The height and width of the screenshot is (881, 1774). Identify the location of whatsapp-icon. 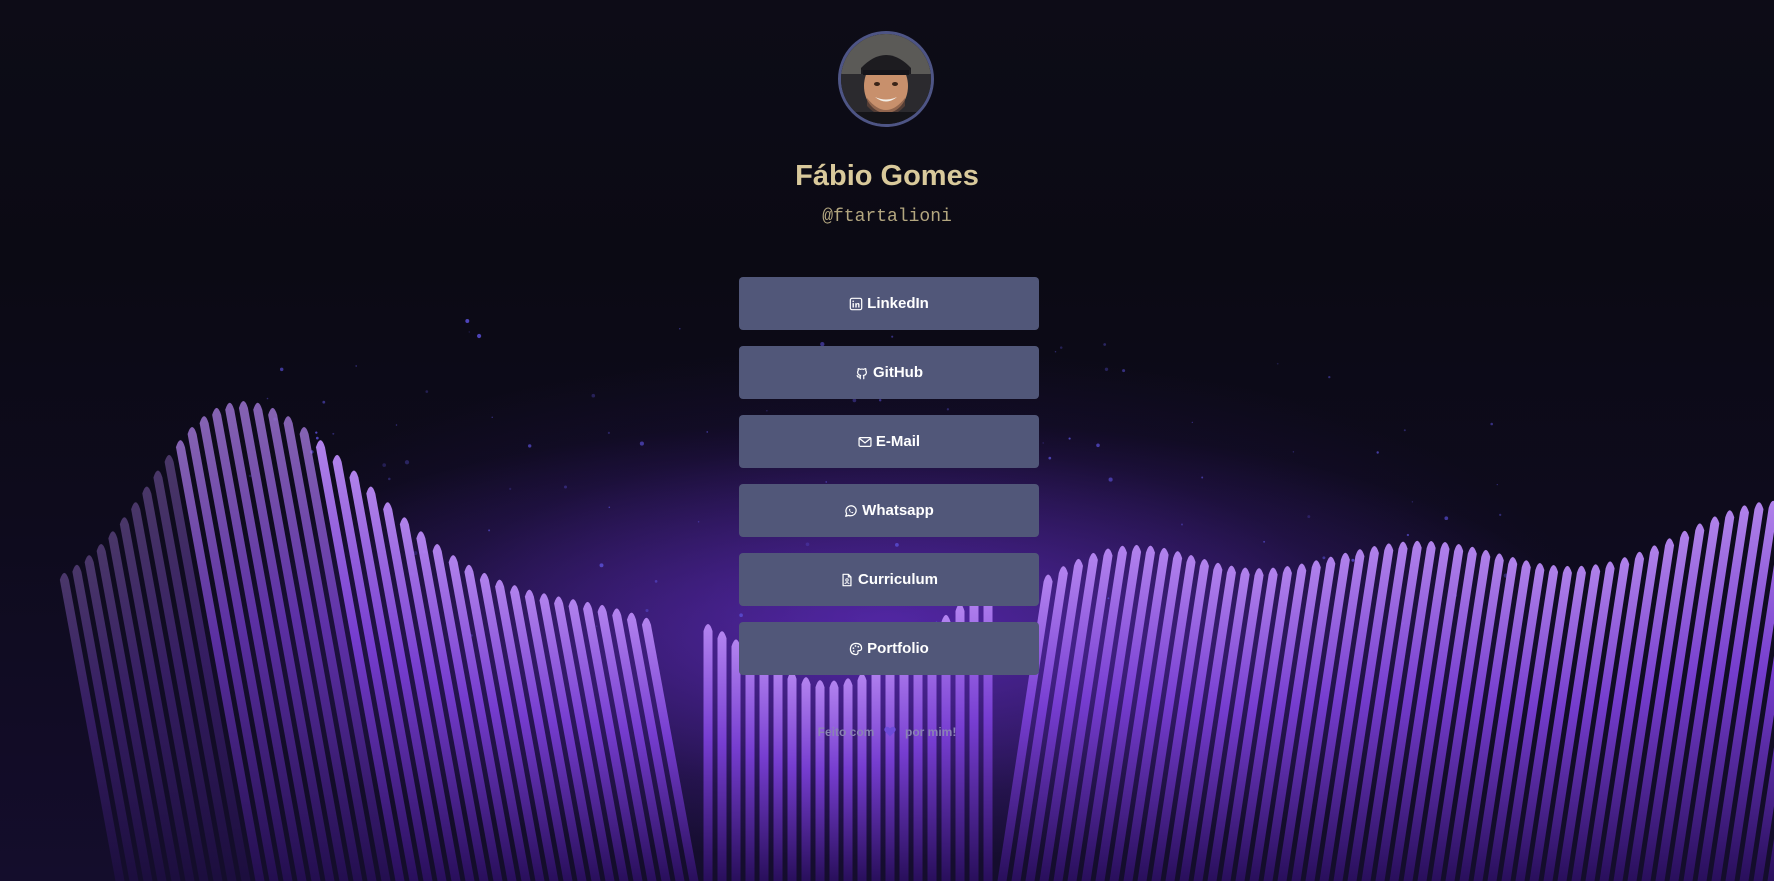
(851, 511).